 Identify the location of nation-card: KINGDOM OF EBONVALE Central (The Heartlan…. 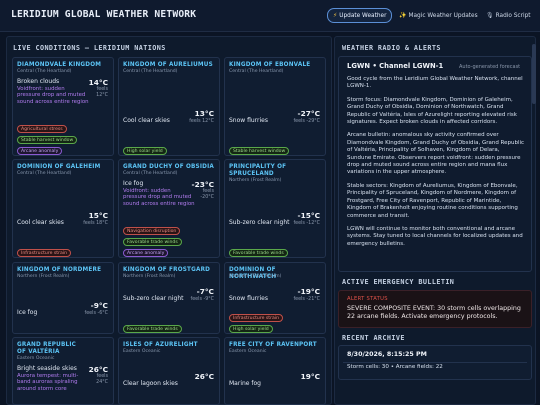
(275, 106).